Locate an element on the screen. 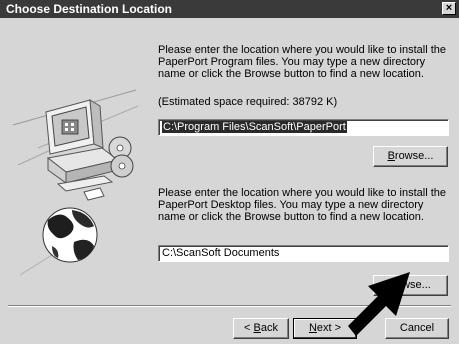 This screenshot has height=344, width=459. globe-icon is located at coordinates (70, 235).